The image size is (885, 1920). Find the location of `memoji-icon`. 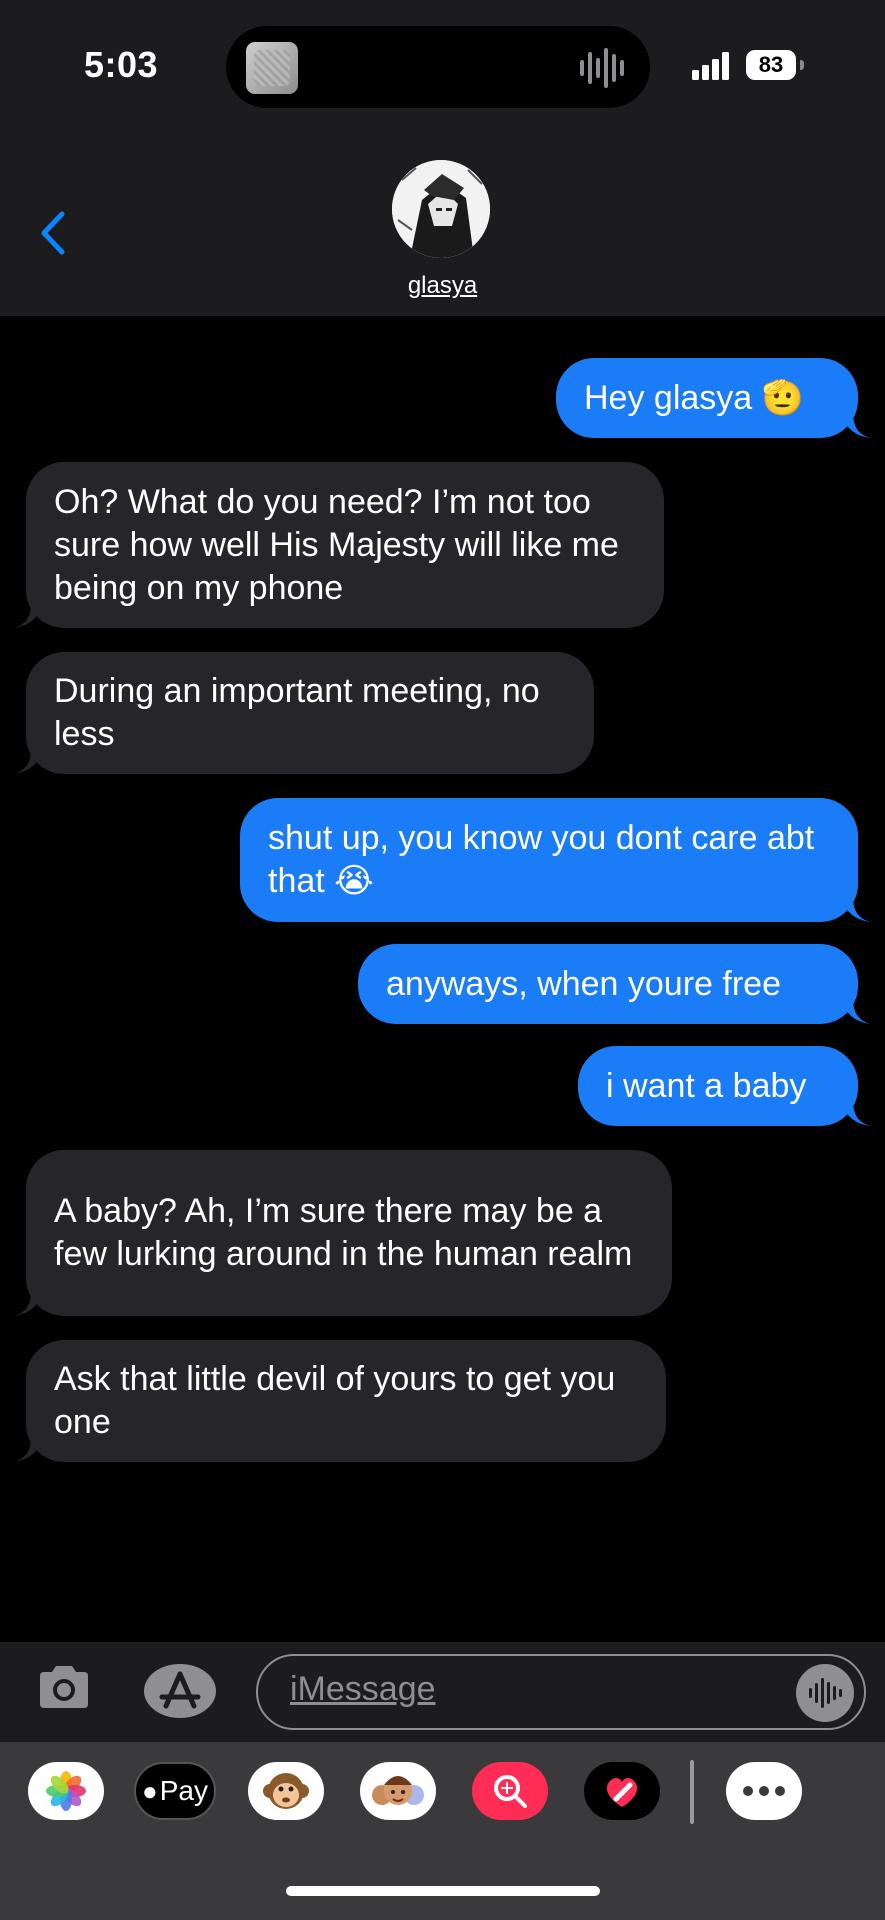

memoji-icon is located at coordinates (398, 1790).